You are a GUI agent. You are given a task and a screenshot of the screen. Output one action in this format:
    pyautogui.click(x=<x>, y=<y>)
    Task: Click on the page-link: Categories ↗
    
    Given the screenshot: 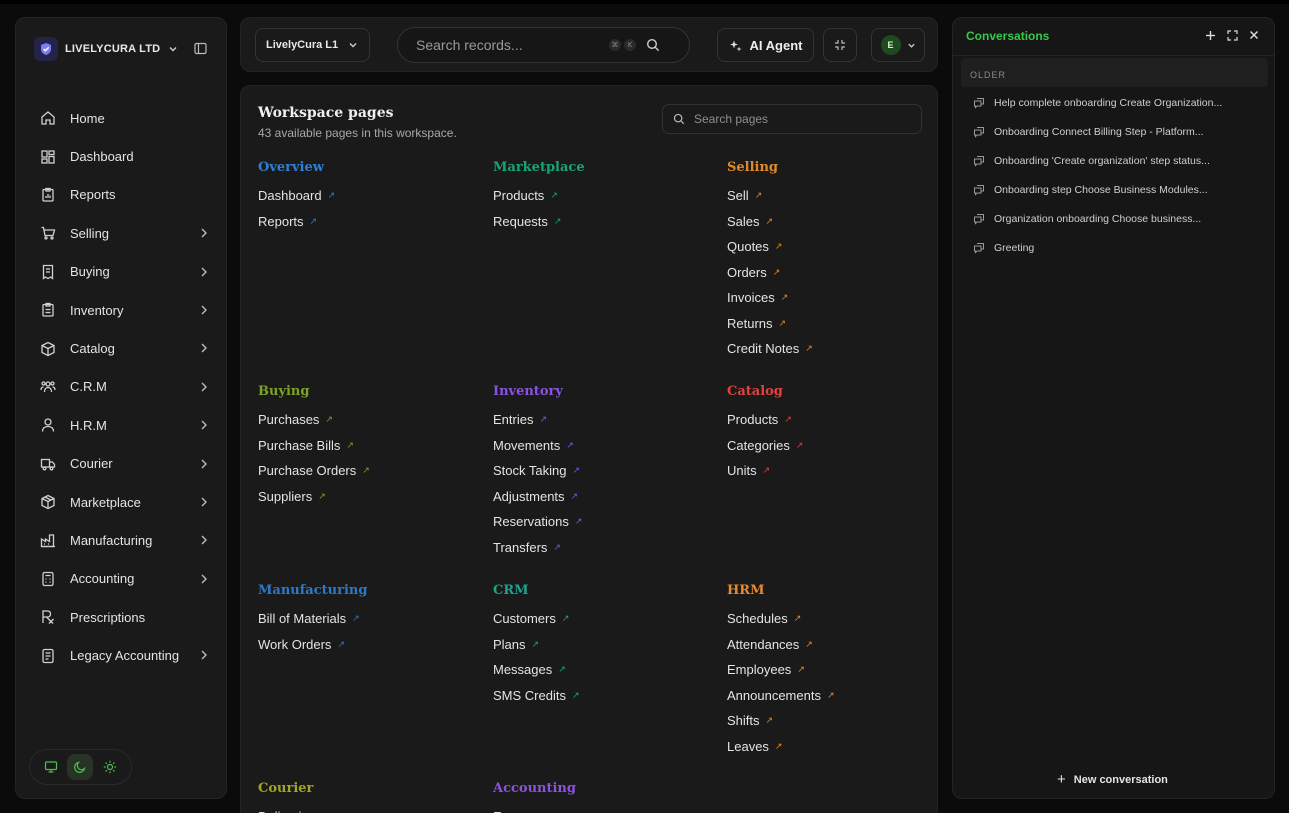 What is the action you would take?
    pyautogui.click(x=832, y=446)
    